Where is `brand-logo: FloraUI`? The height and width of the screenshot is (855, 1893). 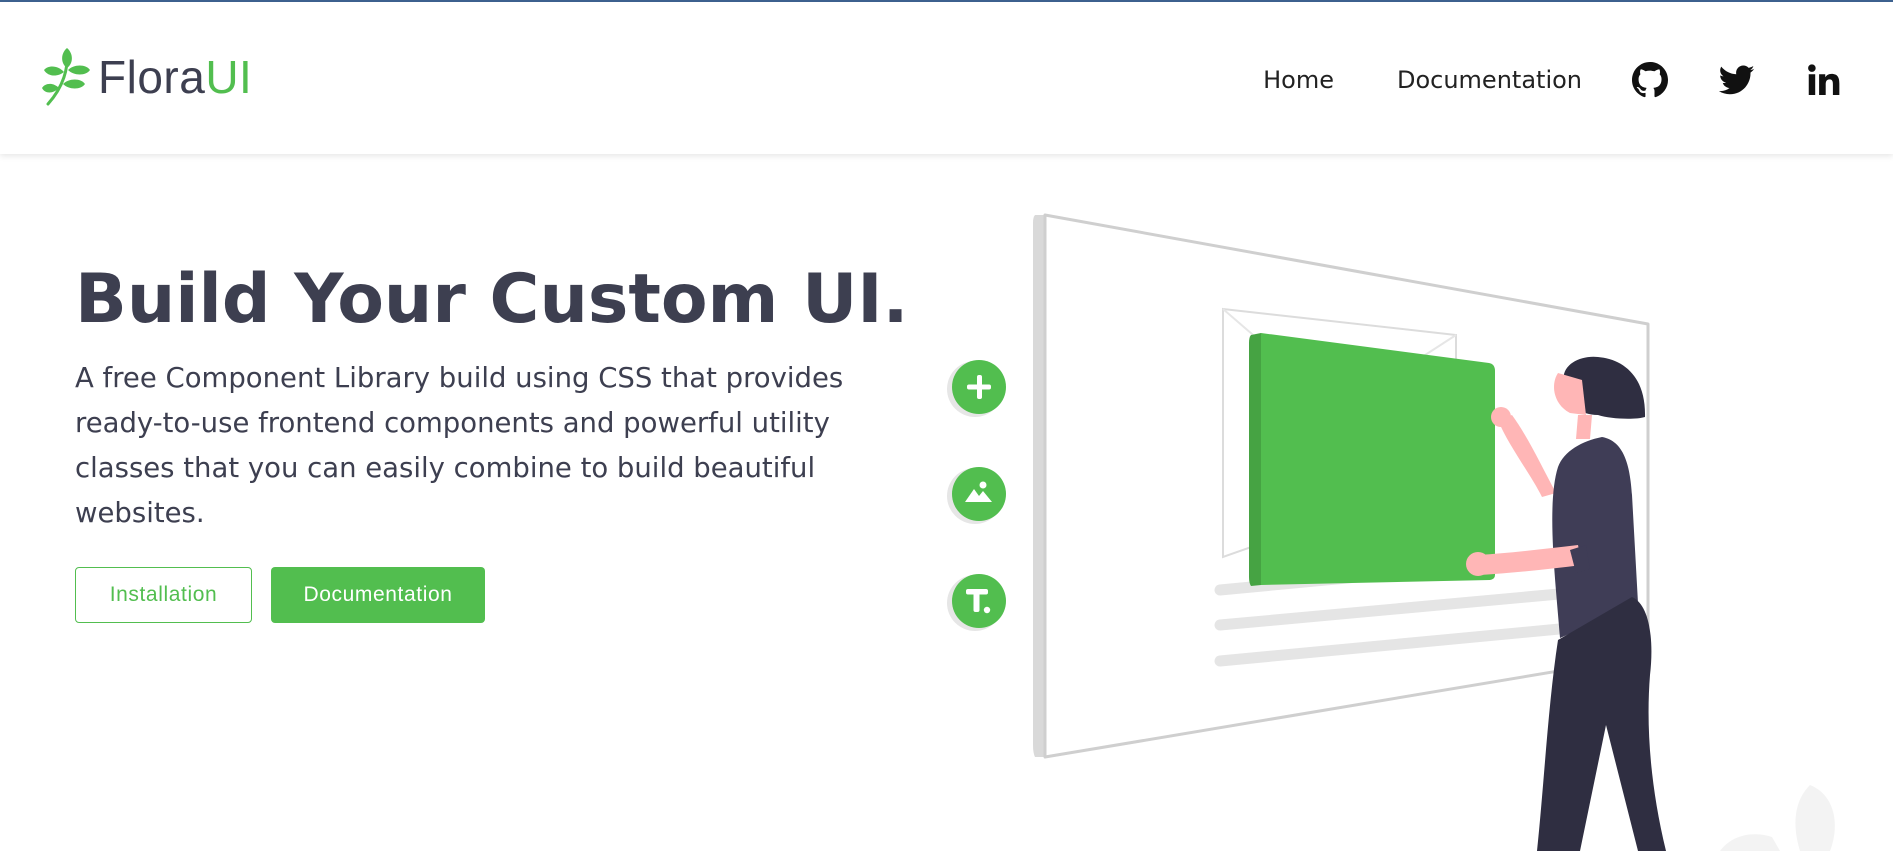
brand-logo: FloraUI is located at coordinates (147, 77).